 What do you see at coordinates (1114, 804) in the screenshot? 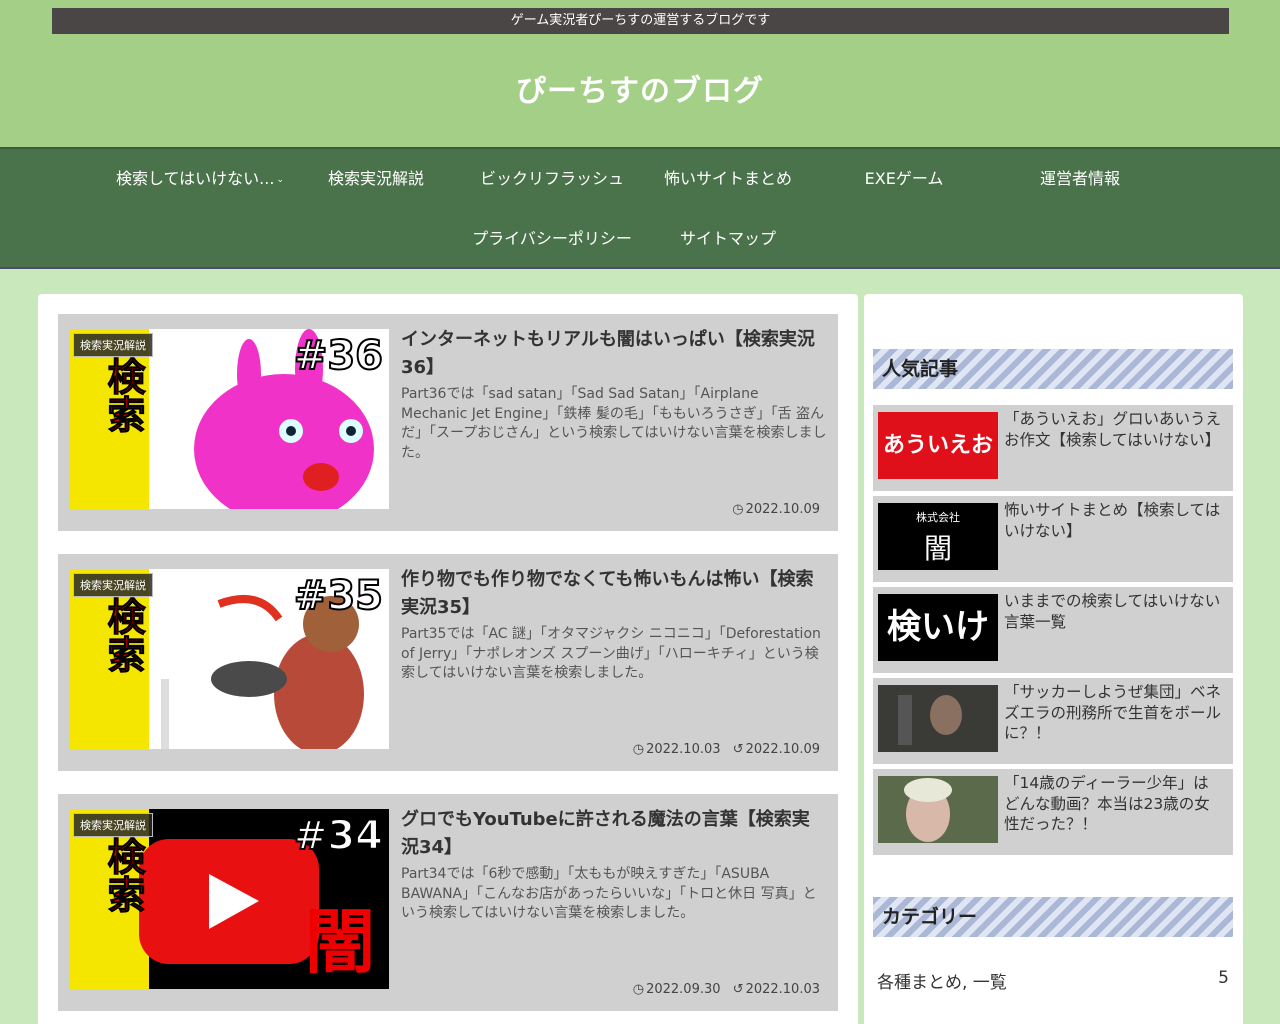
I see `popular-post-title: 「14歳のディーラー少年」はどんな動画？本当は23歳の女性だった？！` at bounding box center [1114, 804].